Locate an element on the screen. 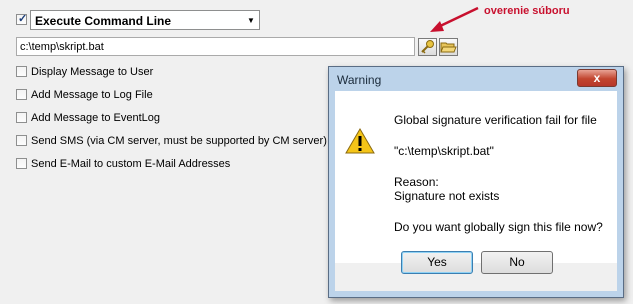  action-select-value: Execute Command Line is located at coordinates (103, 21).